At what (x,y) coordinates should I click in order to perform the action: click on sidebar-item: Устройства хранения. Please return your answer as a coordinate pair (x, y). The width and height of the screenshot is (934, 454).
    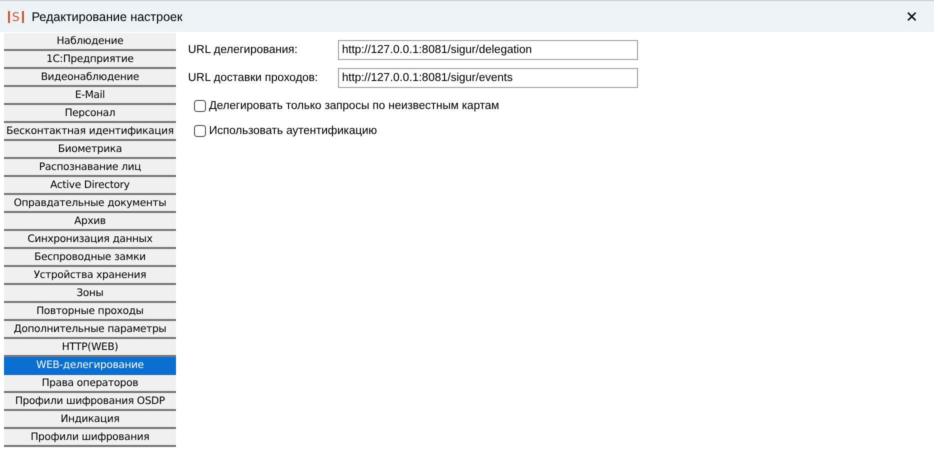
    Looking at the image, I should click on (90, 276).